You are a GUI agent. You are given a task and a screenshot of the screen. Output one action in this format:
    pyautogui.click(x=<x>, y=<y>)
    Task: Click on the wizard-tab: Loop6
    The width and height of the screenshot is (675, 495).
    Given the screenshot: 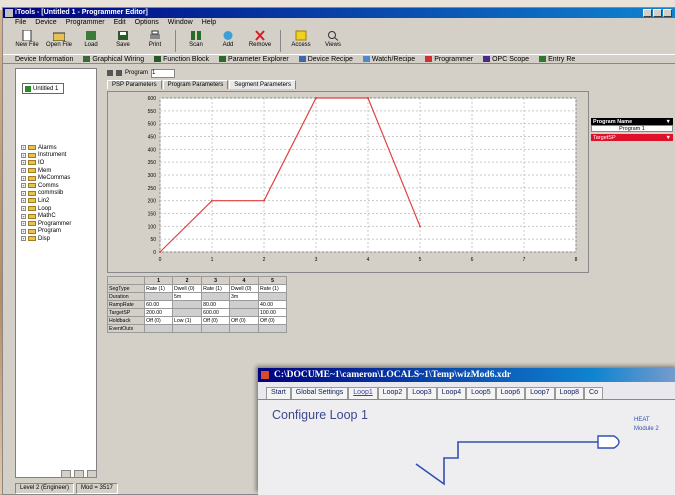 What is the action you would take?
    pyautogui.click(x=510, y=393)
    